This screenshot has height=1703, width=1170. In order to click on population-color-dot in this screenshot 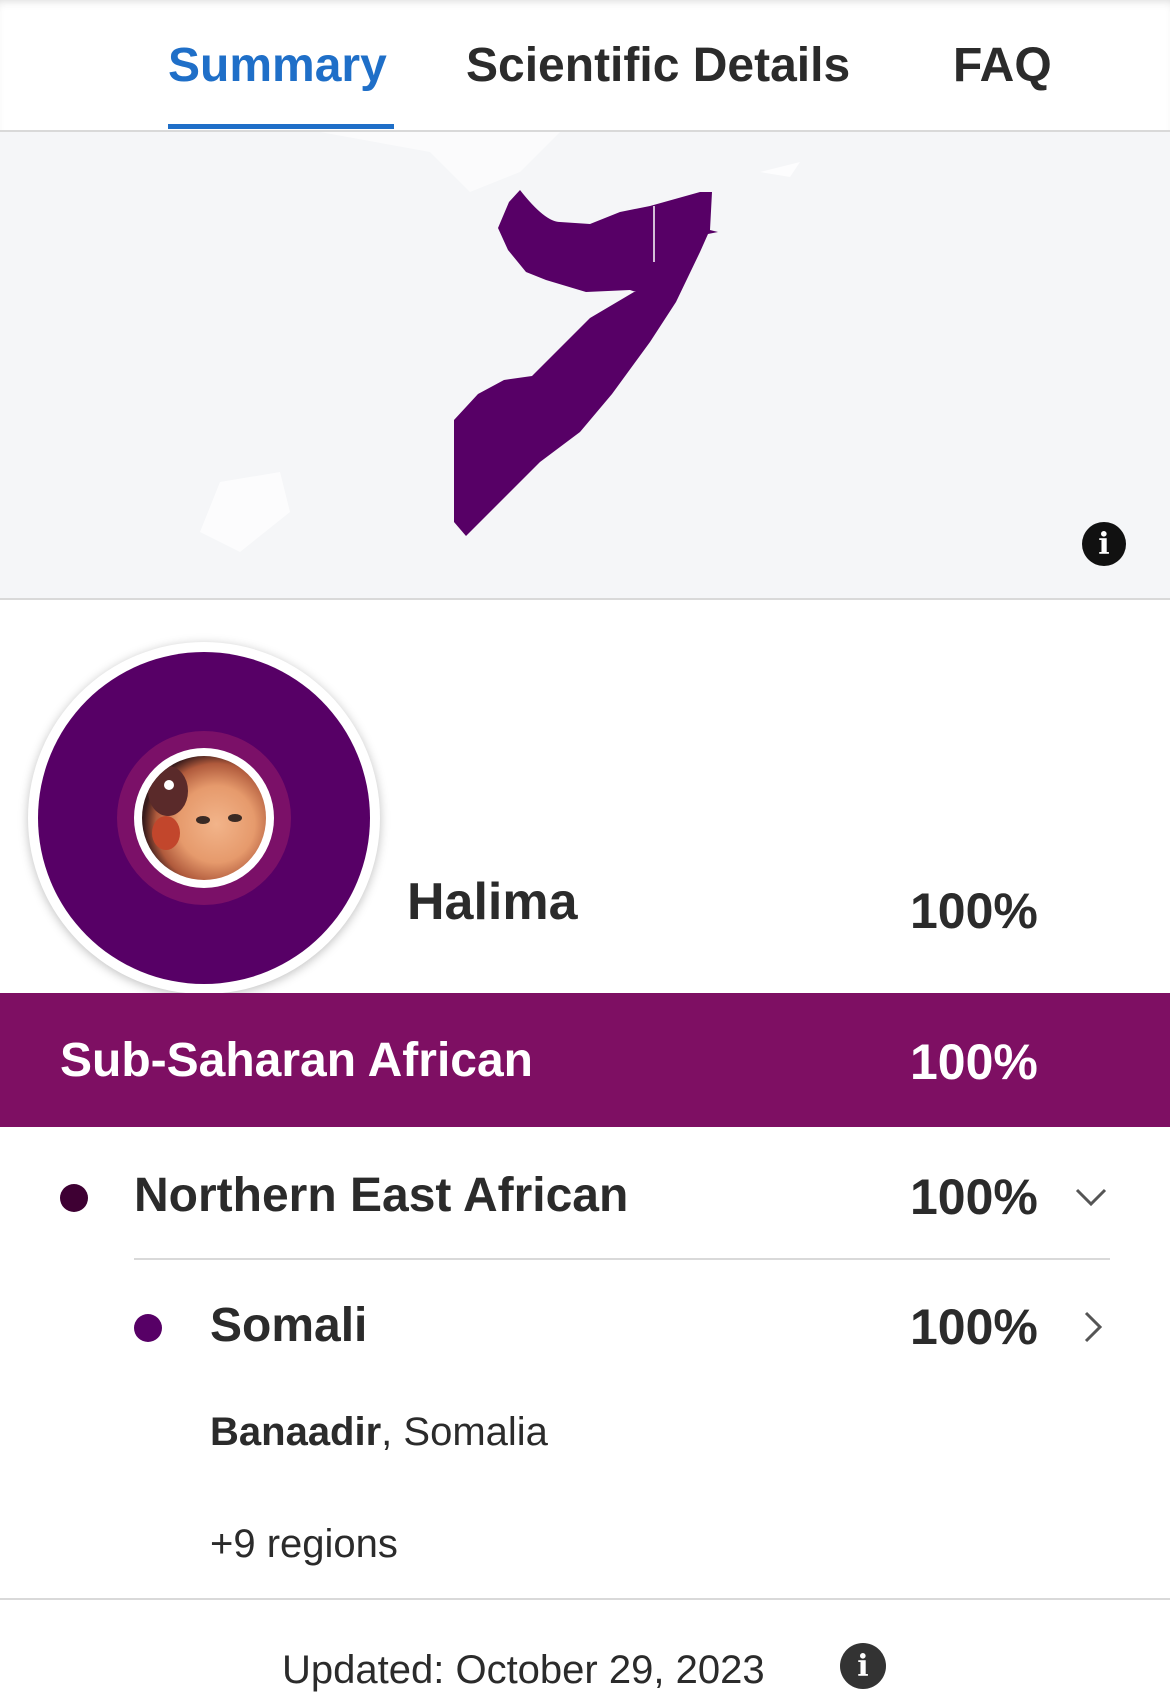, I will do `click(148, 1328)`.